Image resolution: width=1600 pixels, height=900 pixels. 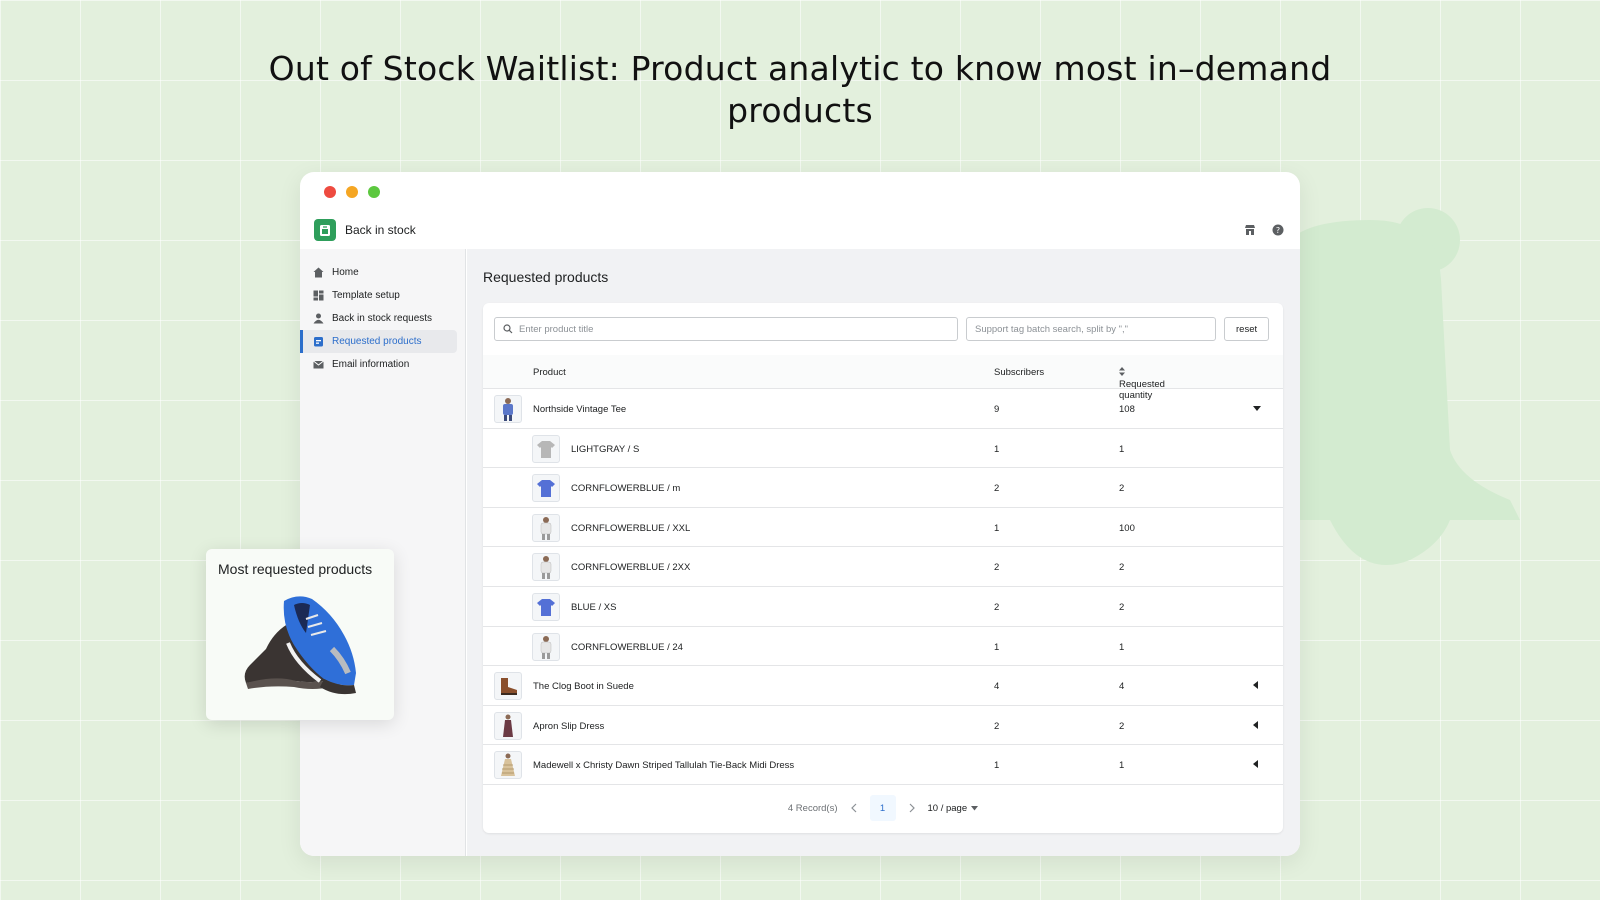 What do you see at coordinates (812, 808) in the screenshot?
I see `record-count: 4 Record(s)` at bounding box center [812, 808].